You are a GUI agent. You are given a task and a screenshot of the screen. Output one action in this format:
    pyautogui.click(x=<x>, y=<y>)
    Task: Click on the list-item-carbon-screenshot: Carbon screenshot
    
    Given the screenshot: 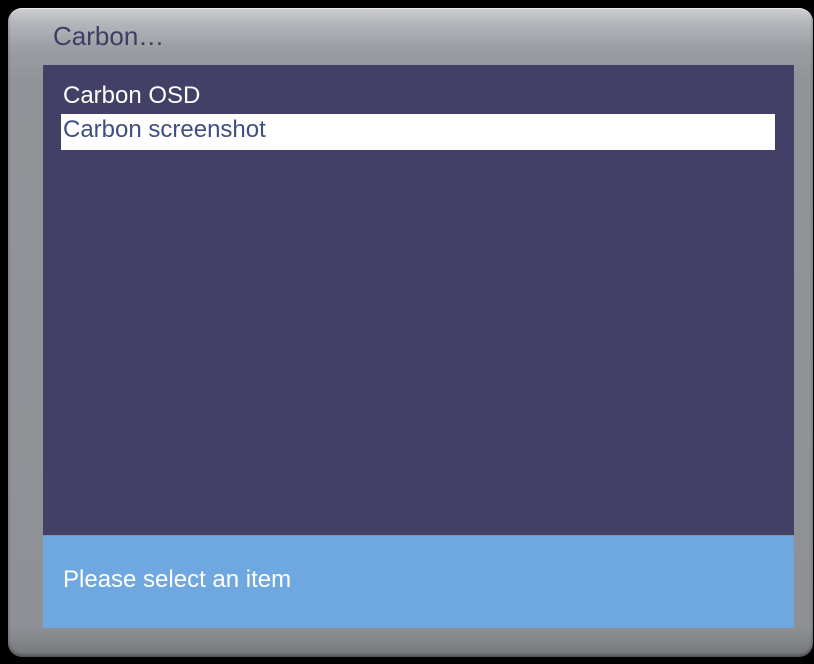 What is the action you would take?
    pyautogui.click(x=418, y=132)
    